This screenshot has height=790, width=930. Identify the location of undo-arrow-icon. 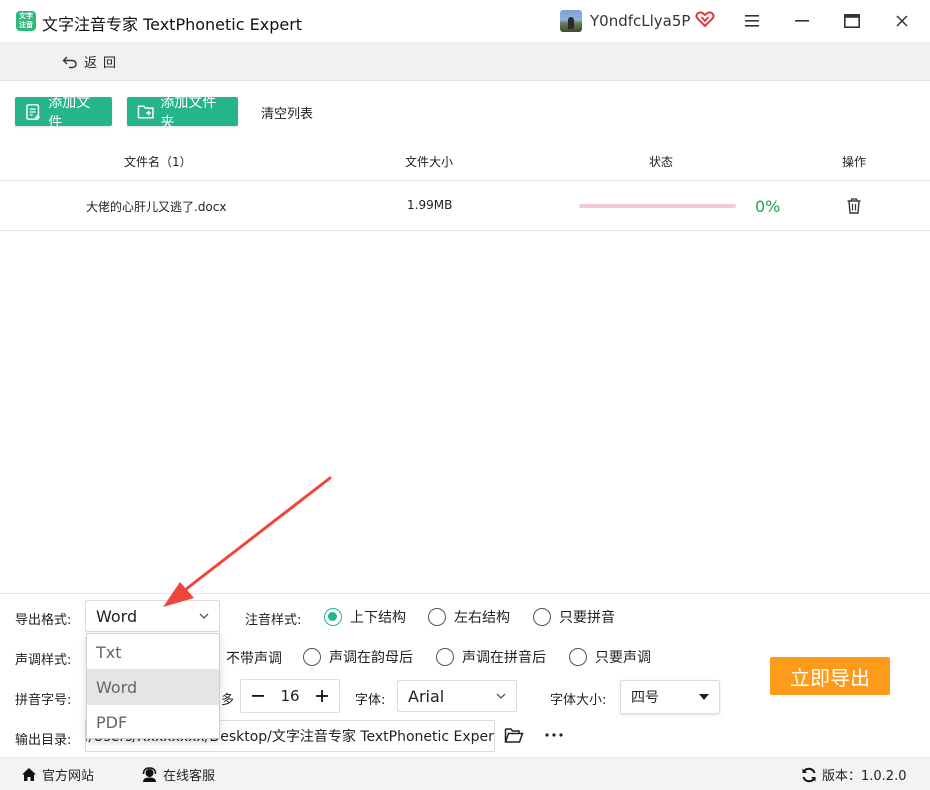
(69, 62).